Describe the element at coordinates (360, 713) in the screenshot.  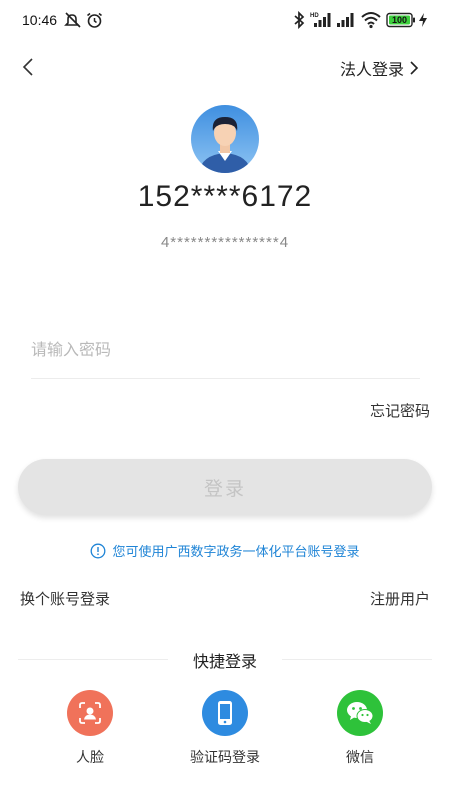
I see `wechat-icon` at that location.